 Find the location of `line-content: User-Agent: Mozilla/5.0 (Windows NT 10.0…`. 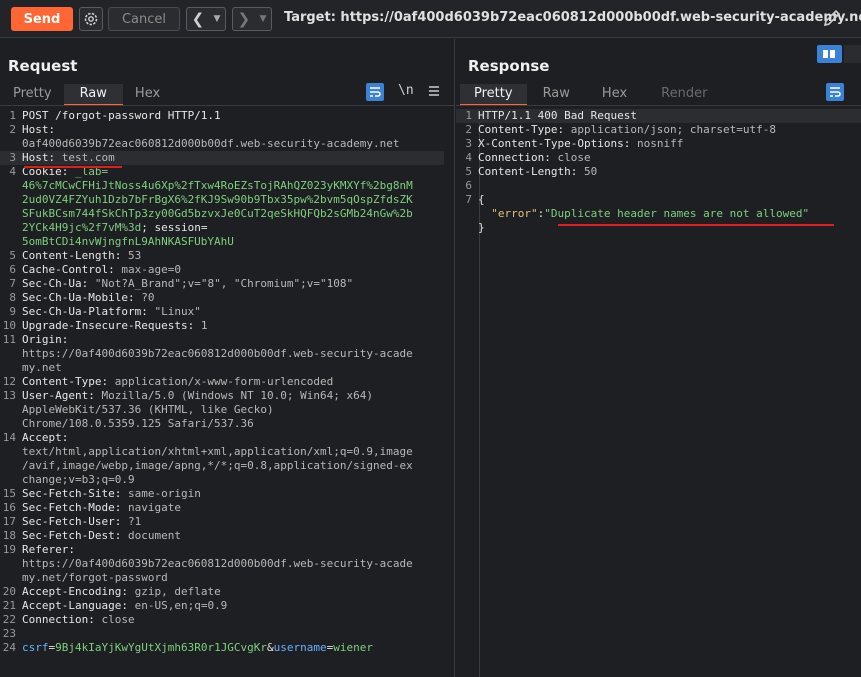

line-content: User-Agent: Mozilla/5.0 (Windows NT 10.0… is located at coordinates (197, 396).